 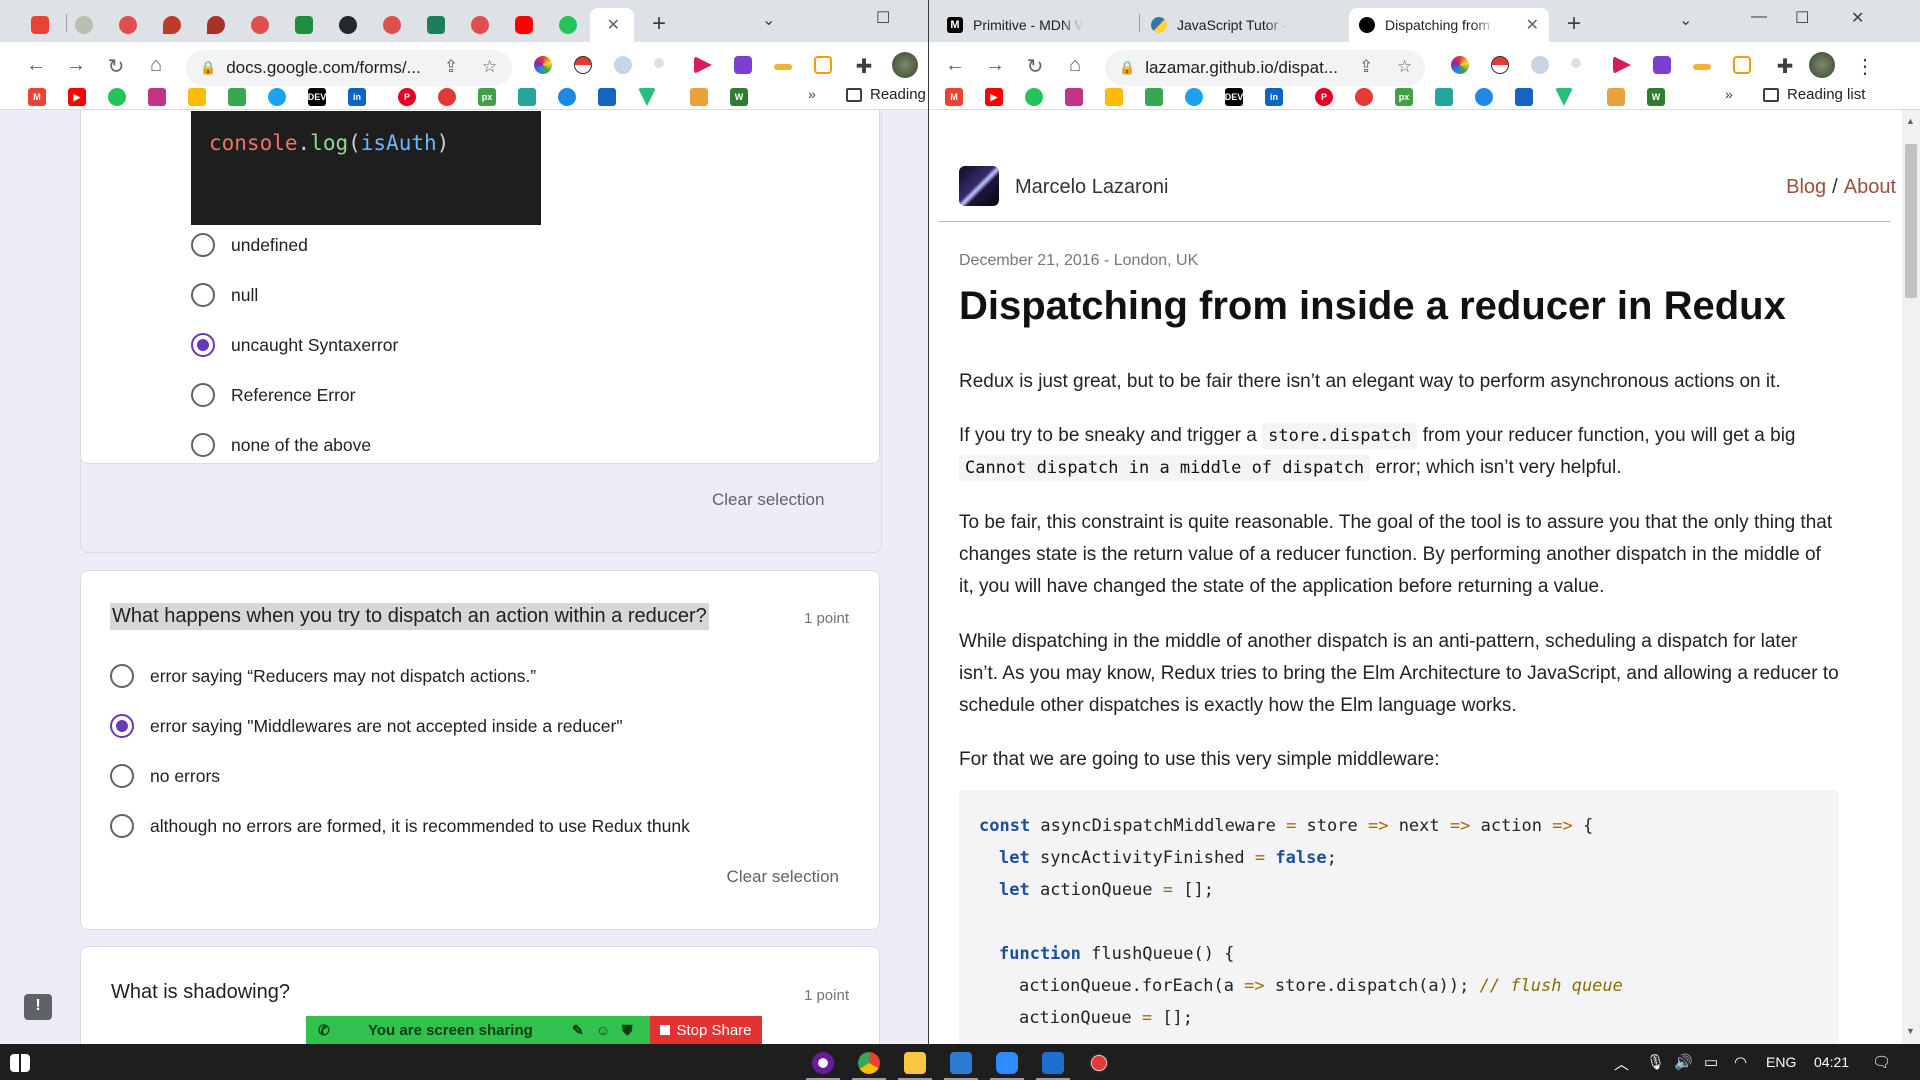 What do you see at coordinates (1274, 97) in the screenshot?
I see `bookmark-linkedin-icon: in` at bounding box center [1274, 97].